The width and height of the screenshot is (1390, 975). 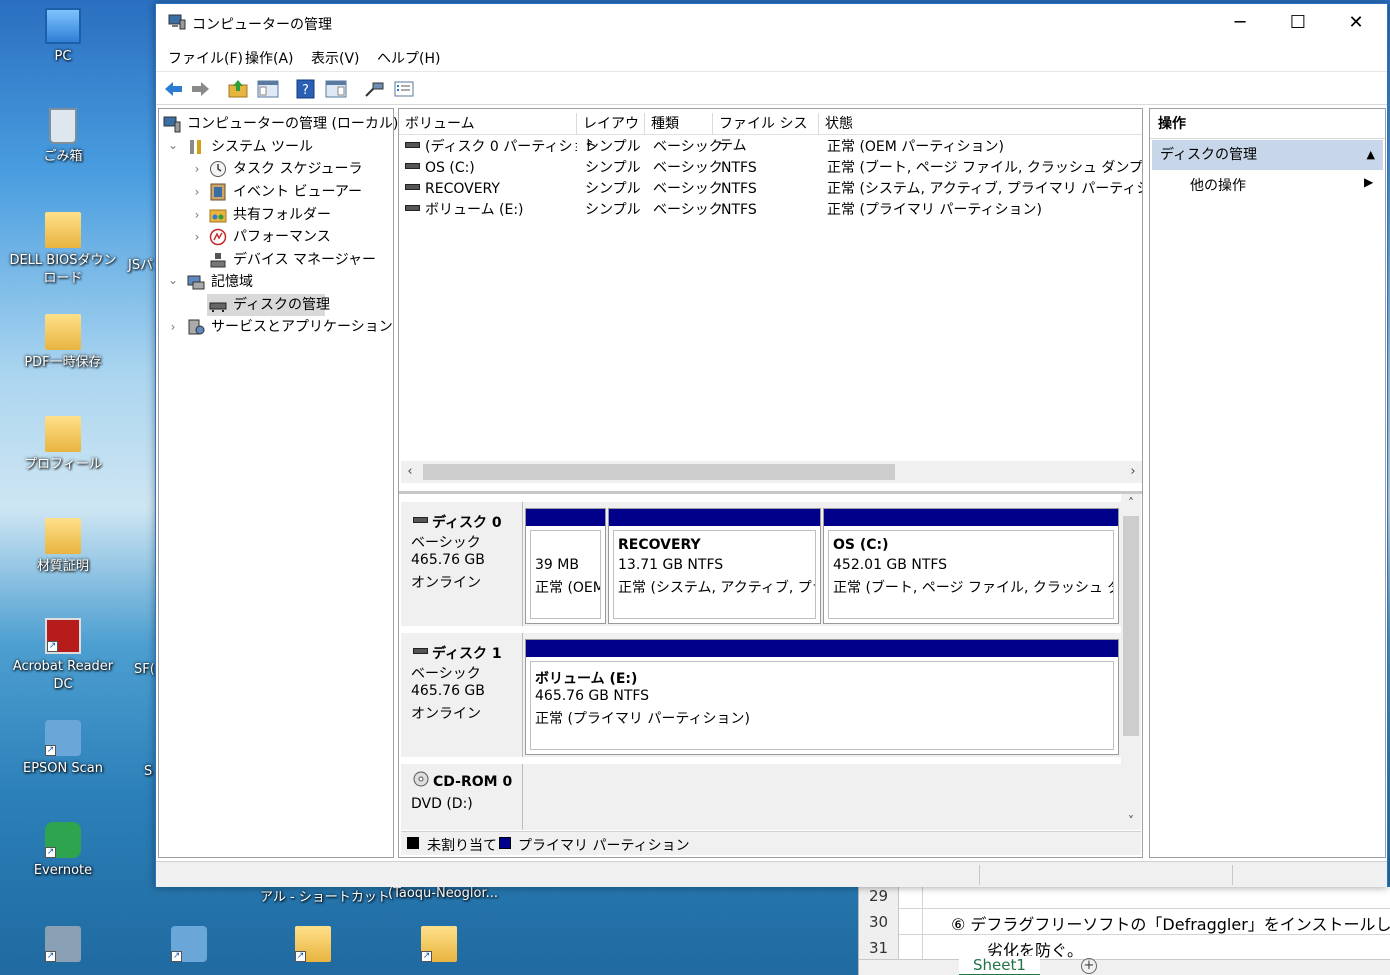 I want to click on tree-item-disk-management: ディスクの管理, so click(x=268, y=305).